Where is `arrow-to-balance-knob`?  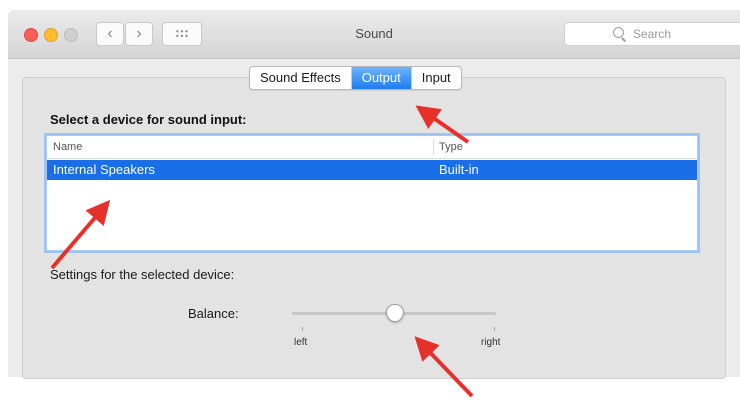
arrow-to-balance-knob is located at coordinates (444, 367).